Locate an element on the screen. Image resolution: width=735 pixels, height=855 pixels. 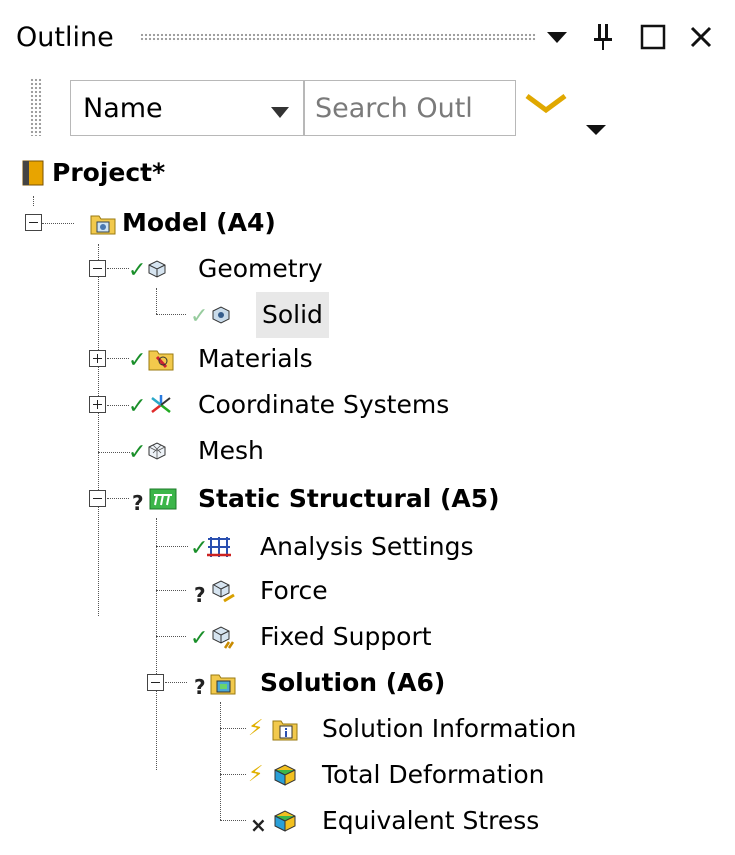
materials-icon is located at coordinates (161, 359).